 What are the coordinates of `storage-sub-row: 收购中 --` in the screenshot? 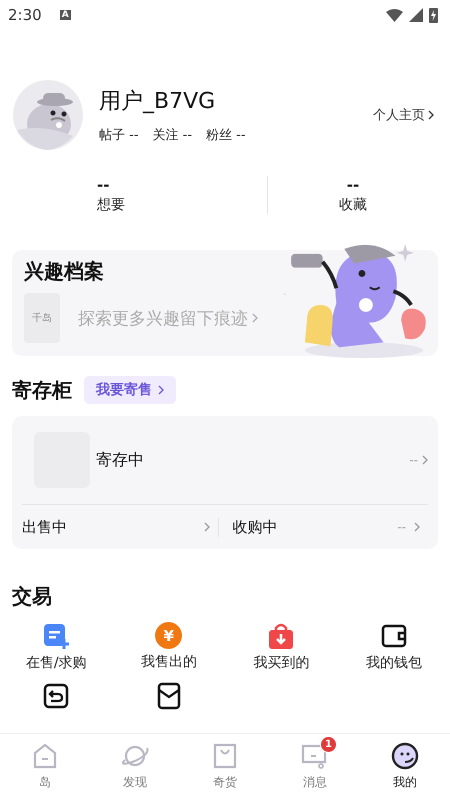 It's located at (323, 527).